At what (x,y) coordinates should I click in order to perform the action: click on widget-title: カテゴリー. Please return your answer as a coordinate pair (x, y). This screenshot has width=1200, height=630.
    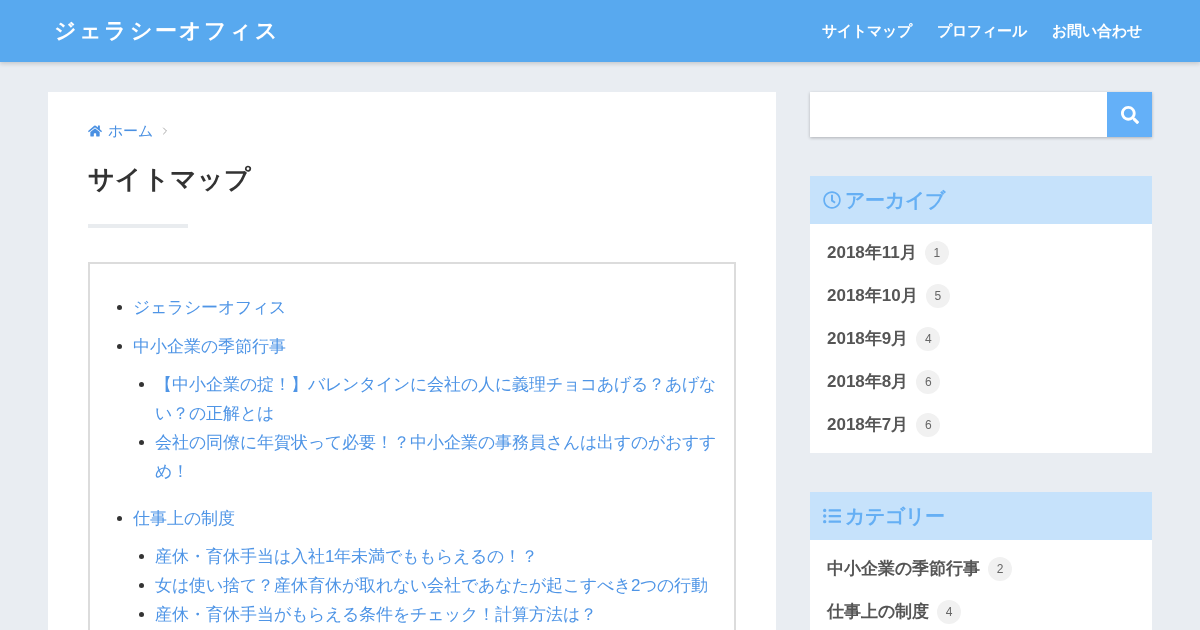
    Looking at the image, I should click on (895, 516).